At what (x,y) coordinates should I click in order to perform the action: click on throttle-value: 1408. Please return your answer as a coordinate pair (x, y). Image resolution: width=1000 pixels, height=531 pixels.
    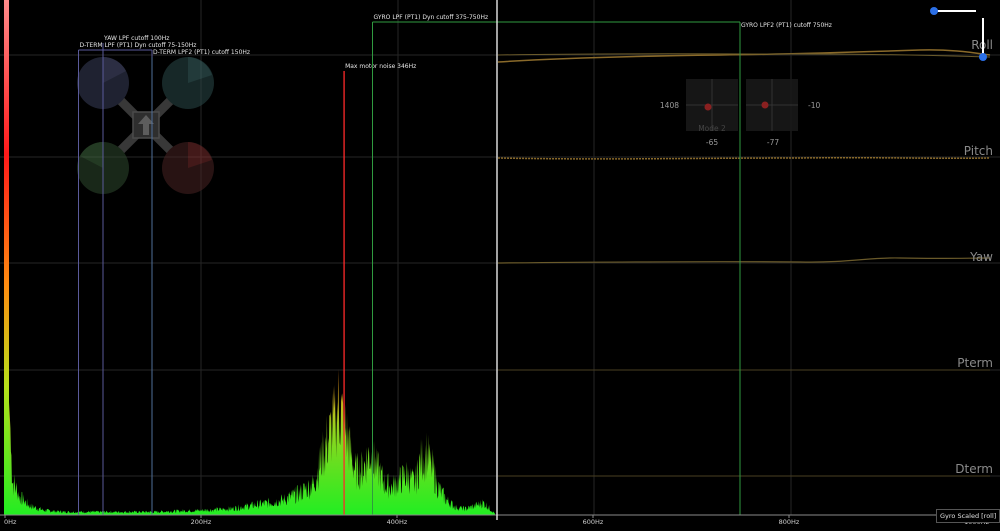
    Looking at the image, I should click on (669, 105).